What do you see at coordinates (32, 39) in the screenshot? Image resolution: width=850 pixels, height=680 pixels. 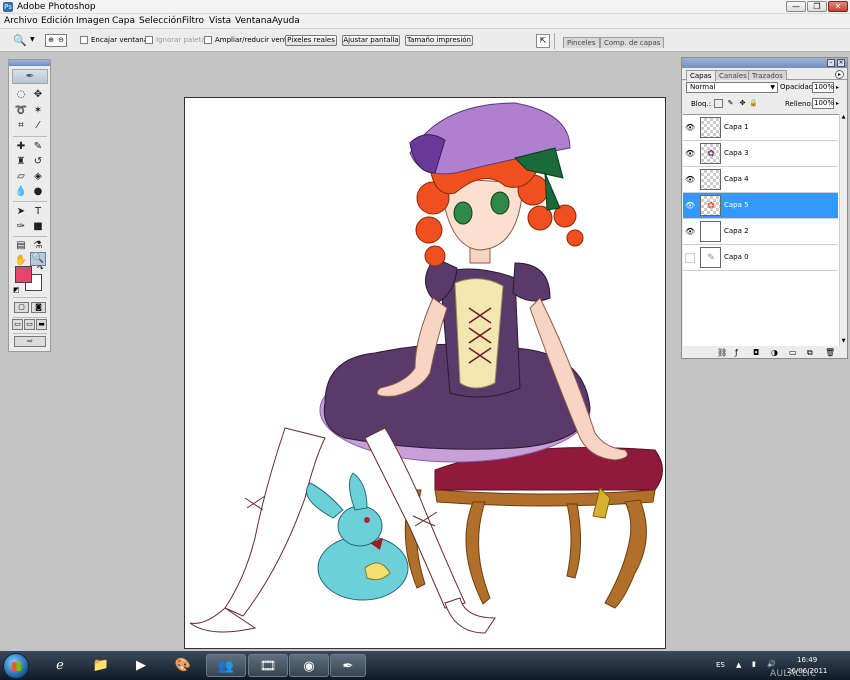 I see `tool-preset-arrow-icon: ▼` at bounding box center [32, 39].